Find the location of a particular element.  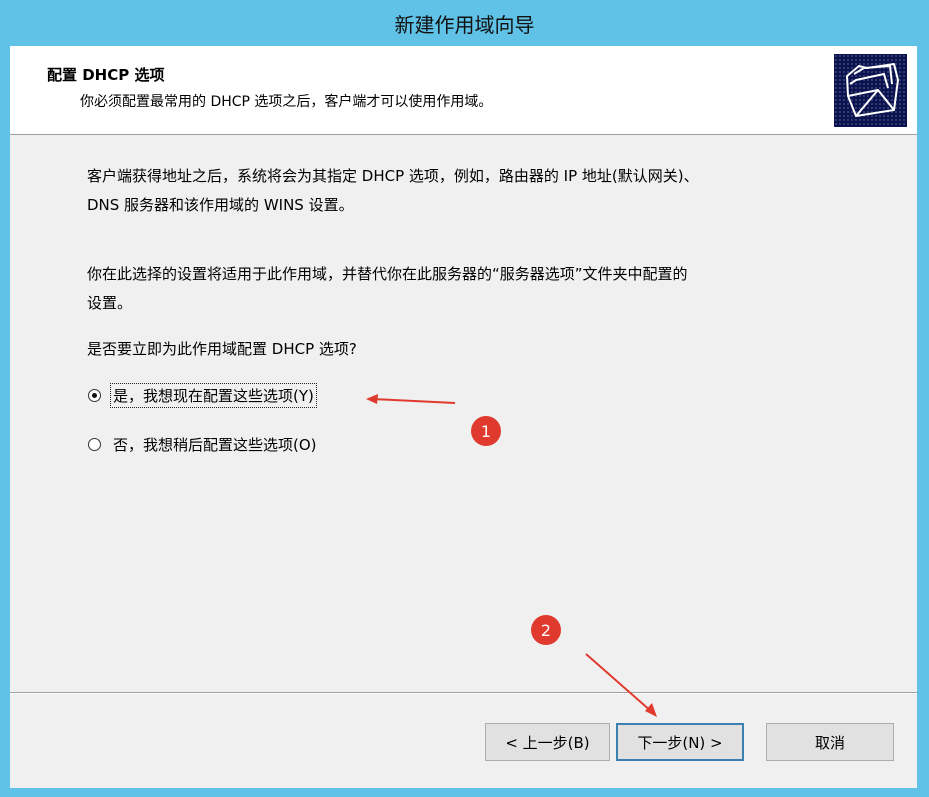

footer-separator is located at coordinates (463, 693).